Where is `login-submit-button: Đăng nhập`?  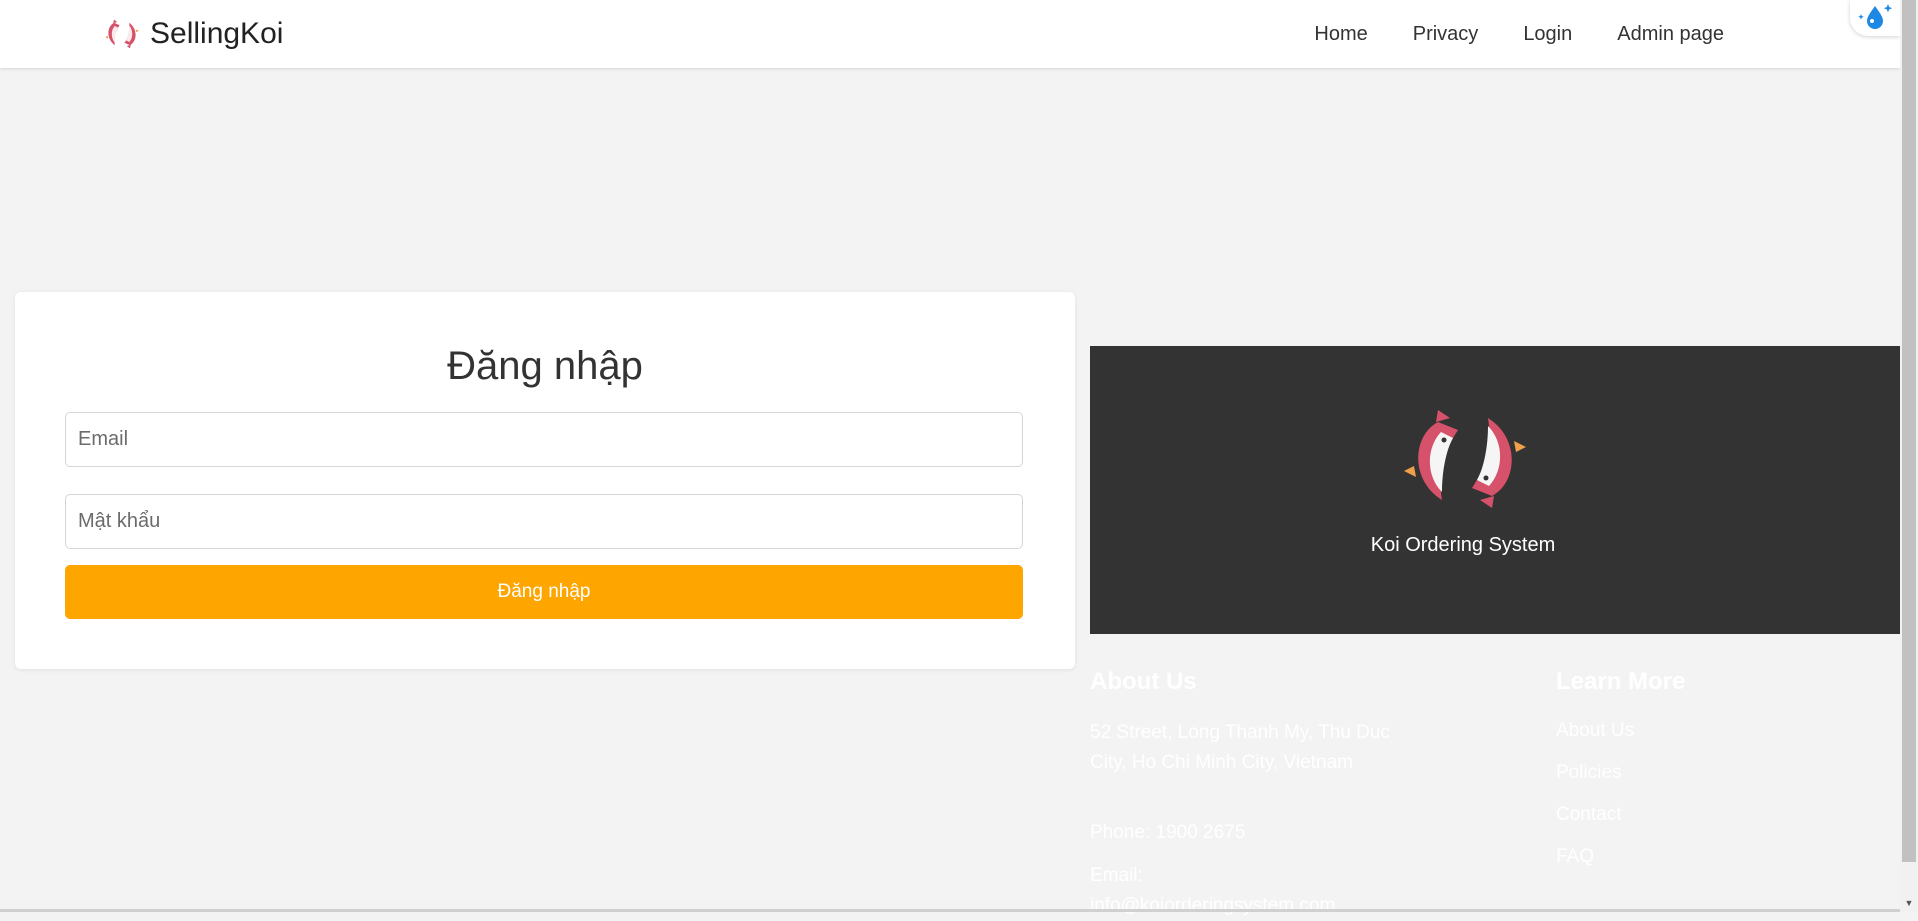
login-submit-button: Đăng nhập is located at coordinates (544, 592).